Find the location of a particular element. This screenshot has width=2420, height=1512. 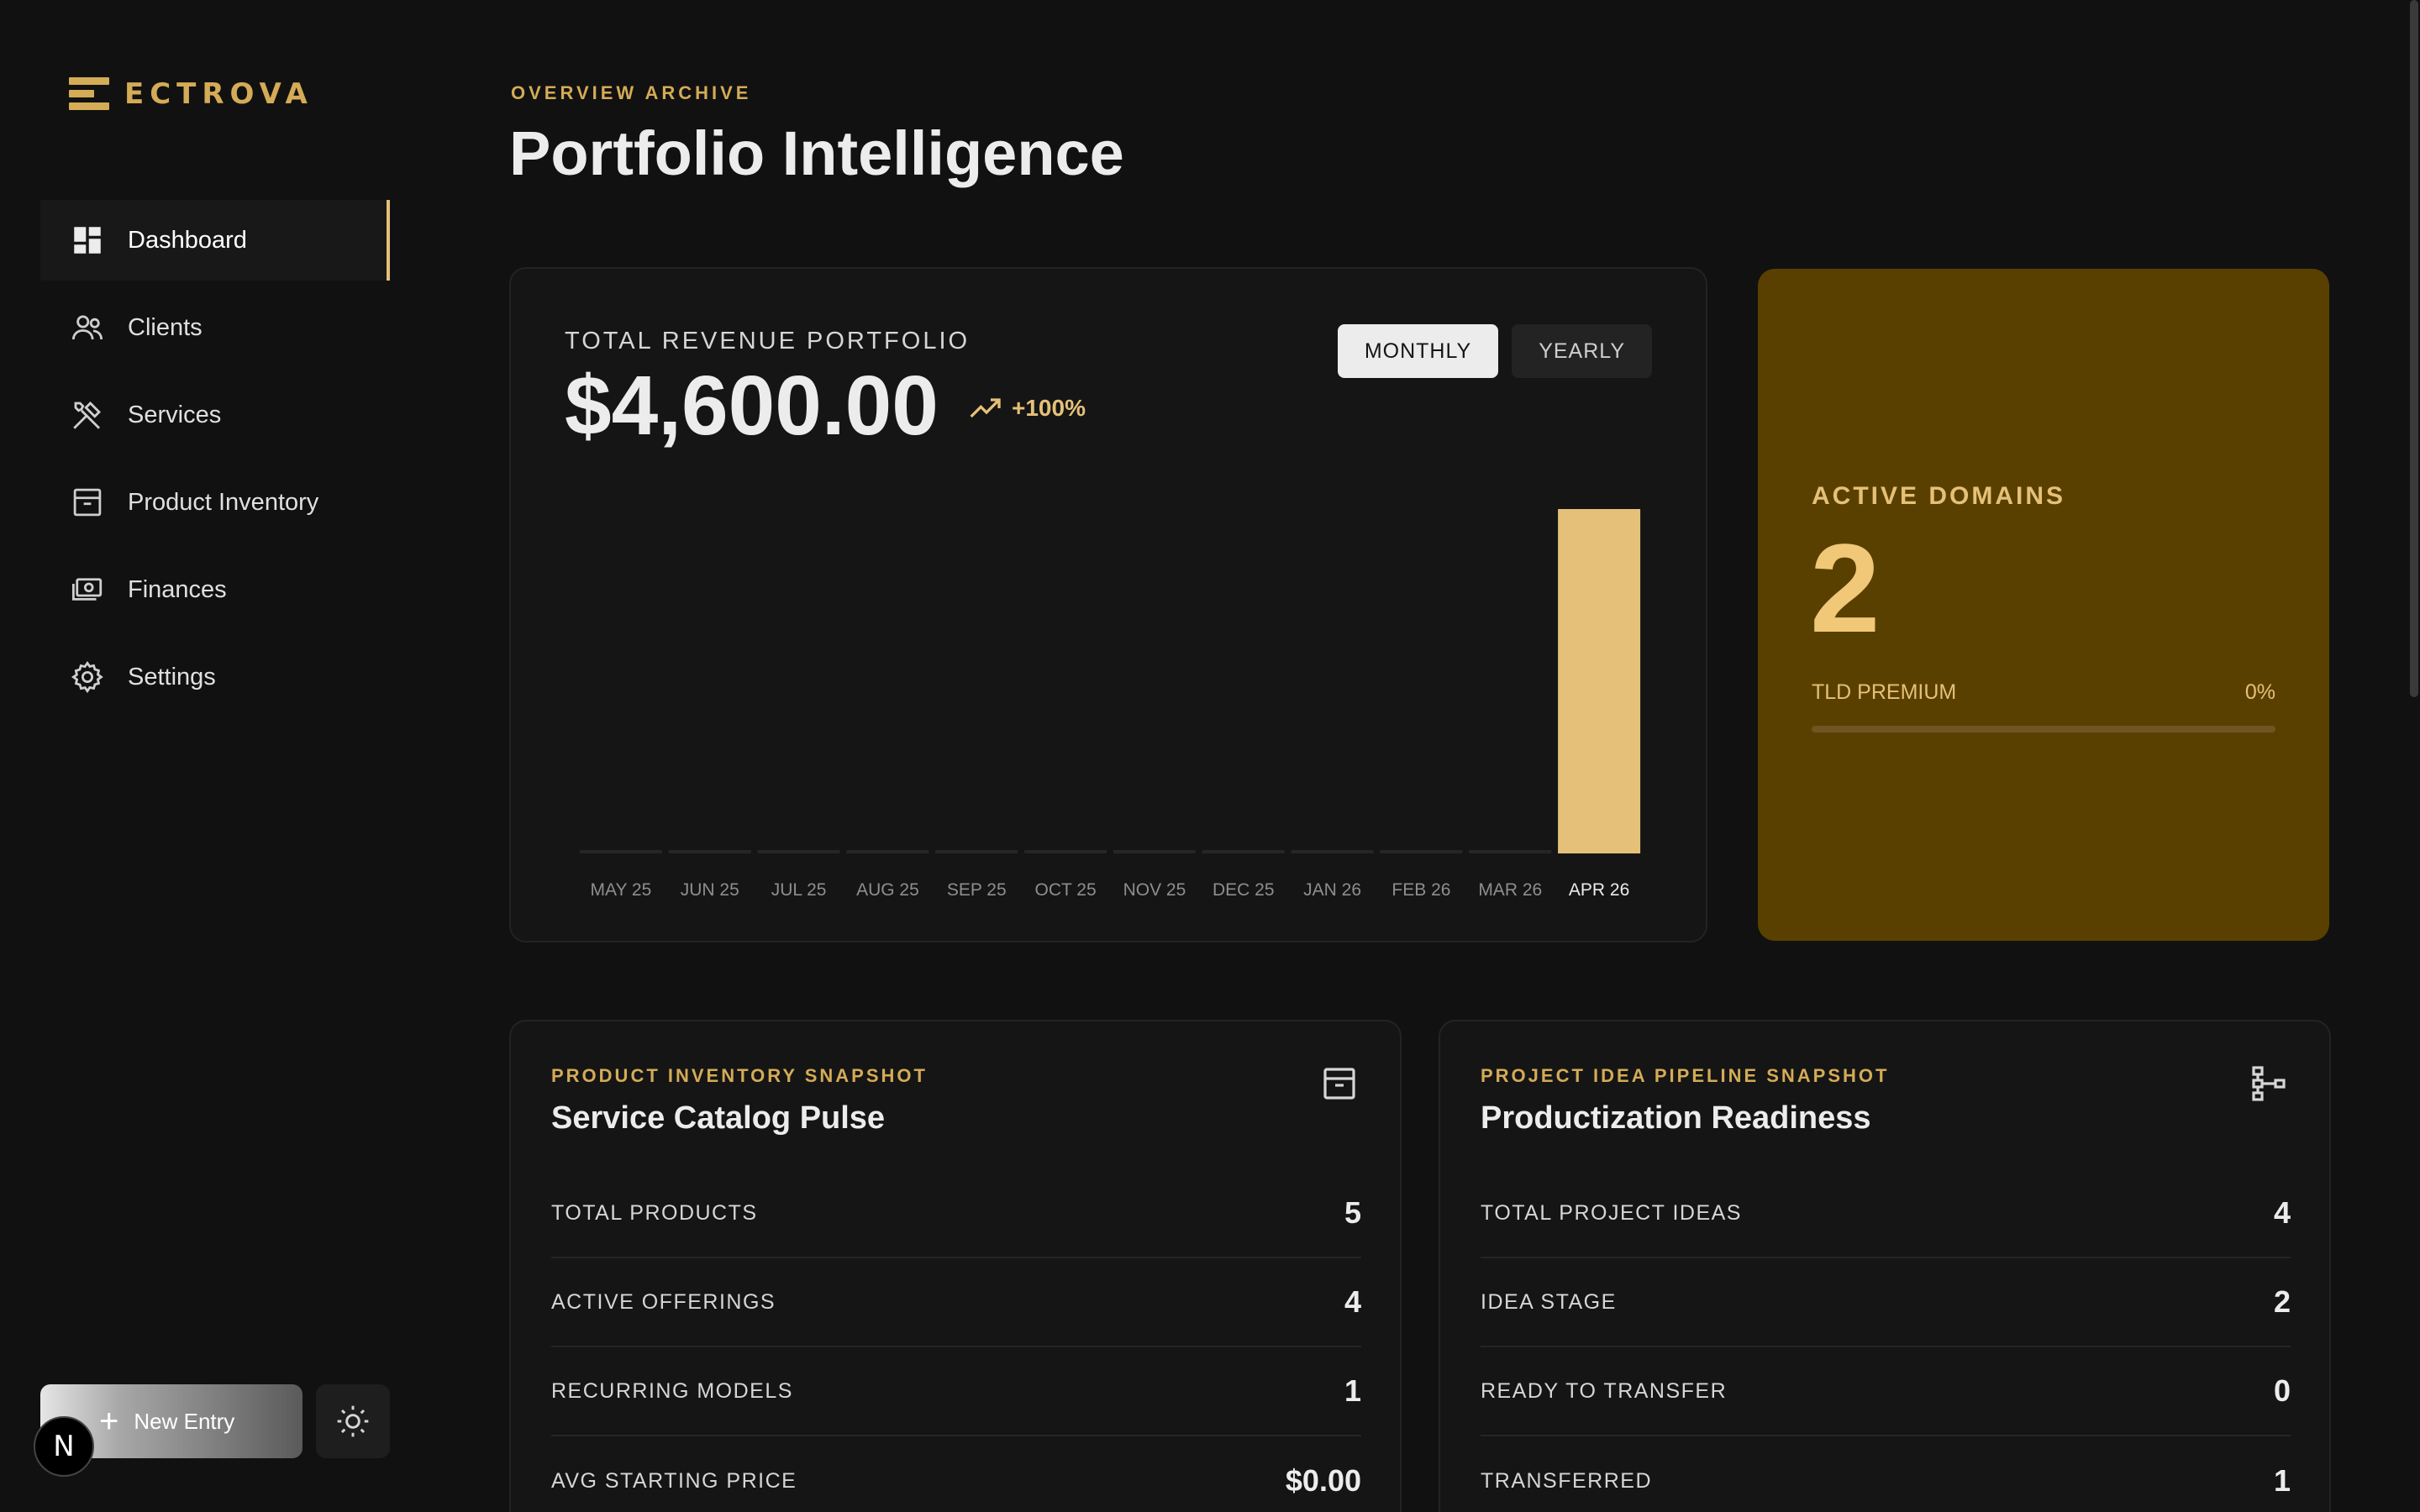

stat-label: READY TO TRANSFER is located at coordinates (1604, 1390).